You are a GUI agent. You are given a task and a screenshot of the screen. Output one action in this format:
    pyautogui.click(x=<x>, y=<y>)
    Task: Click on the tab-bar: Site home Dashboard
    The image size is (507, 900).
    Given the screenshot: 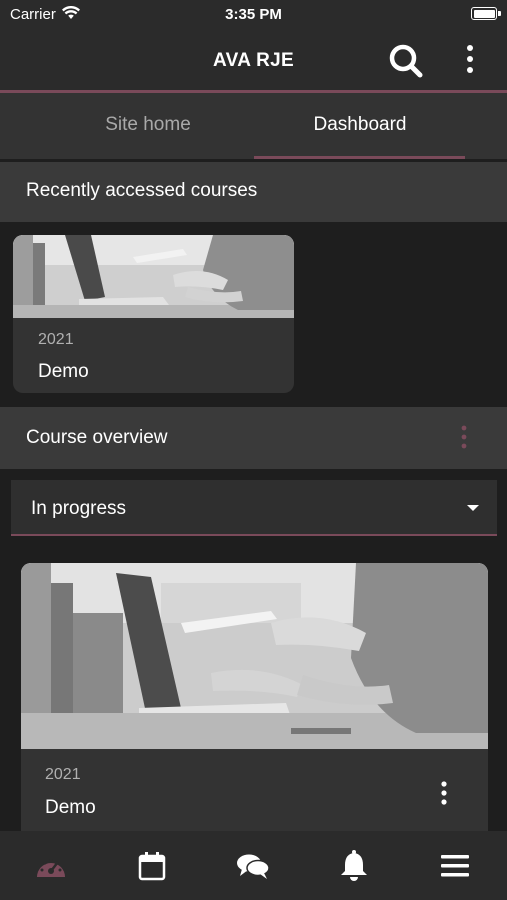 What is the action you would take?
    pyautogui.click(x=253, y=126)
    